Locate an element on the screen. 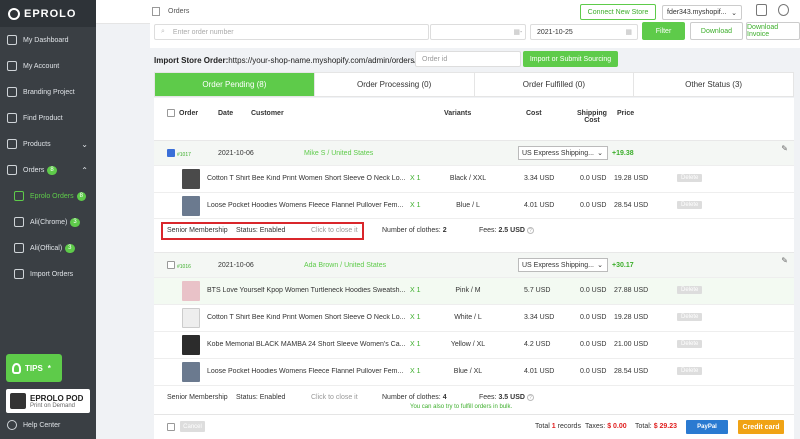 This screenshot has height=439, width=800. sidebar-label: My Account is located at coordinates (41, 66).